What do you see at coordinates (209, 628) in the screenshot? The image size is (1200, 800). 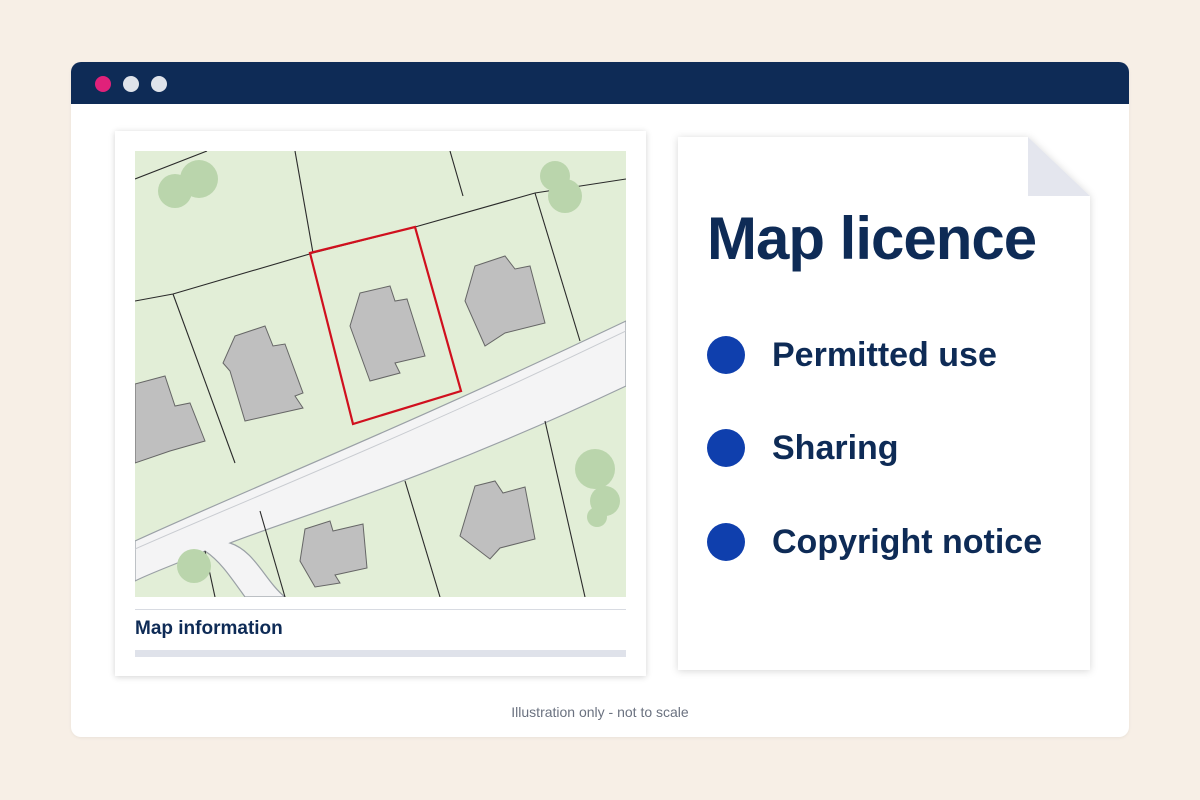 I see `map-information-label: Map information` at bounding box center [209, 628].